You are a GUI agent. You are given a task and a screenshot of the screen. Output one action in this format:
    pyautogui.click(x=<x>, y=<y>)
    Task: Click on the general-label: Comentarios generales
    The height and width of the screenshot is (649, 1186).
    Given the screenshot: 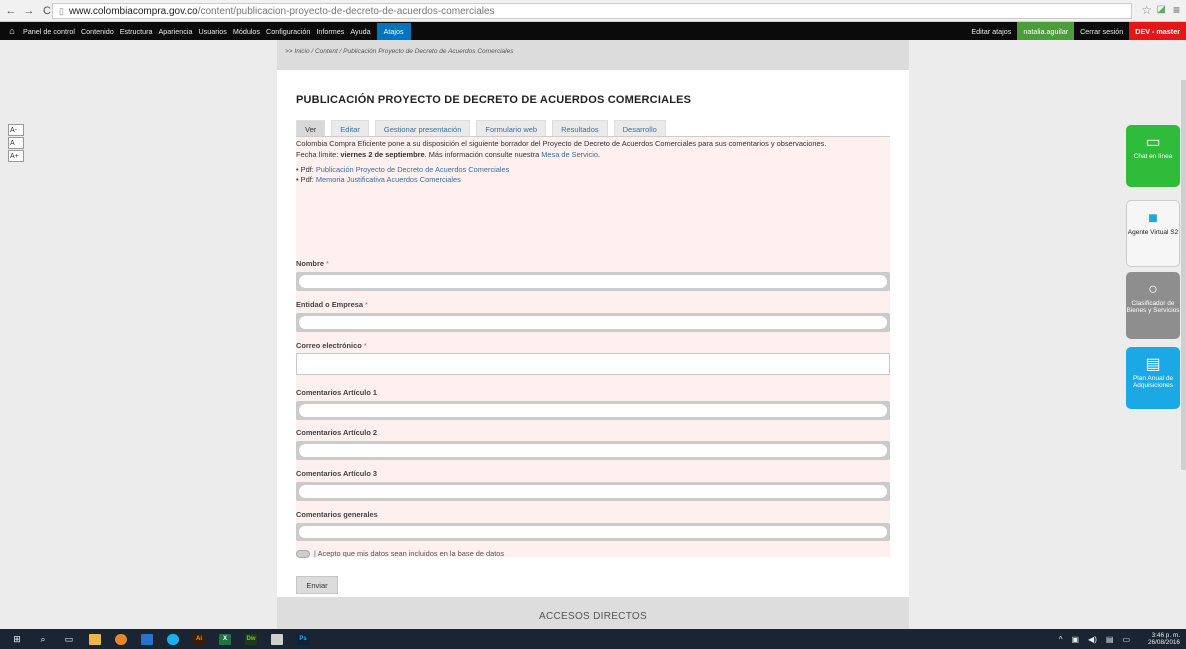 What is the action you would take?
    pyautogui.click(x=337, y=514)
    